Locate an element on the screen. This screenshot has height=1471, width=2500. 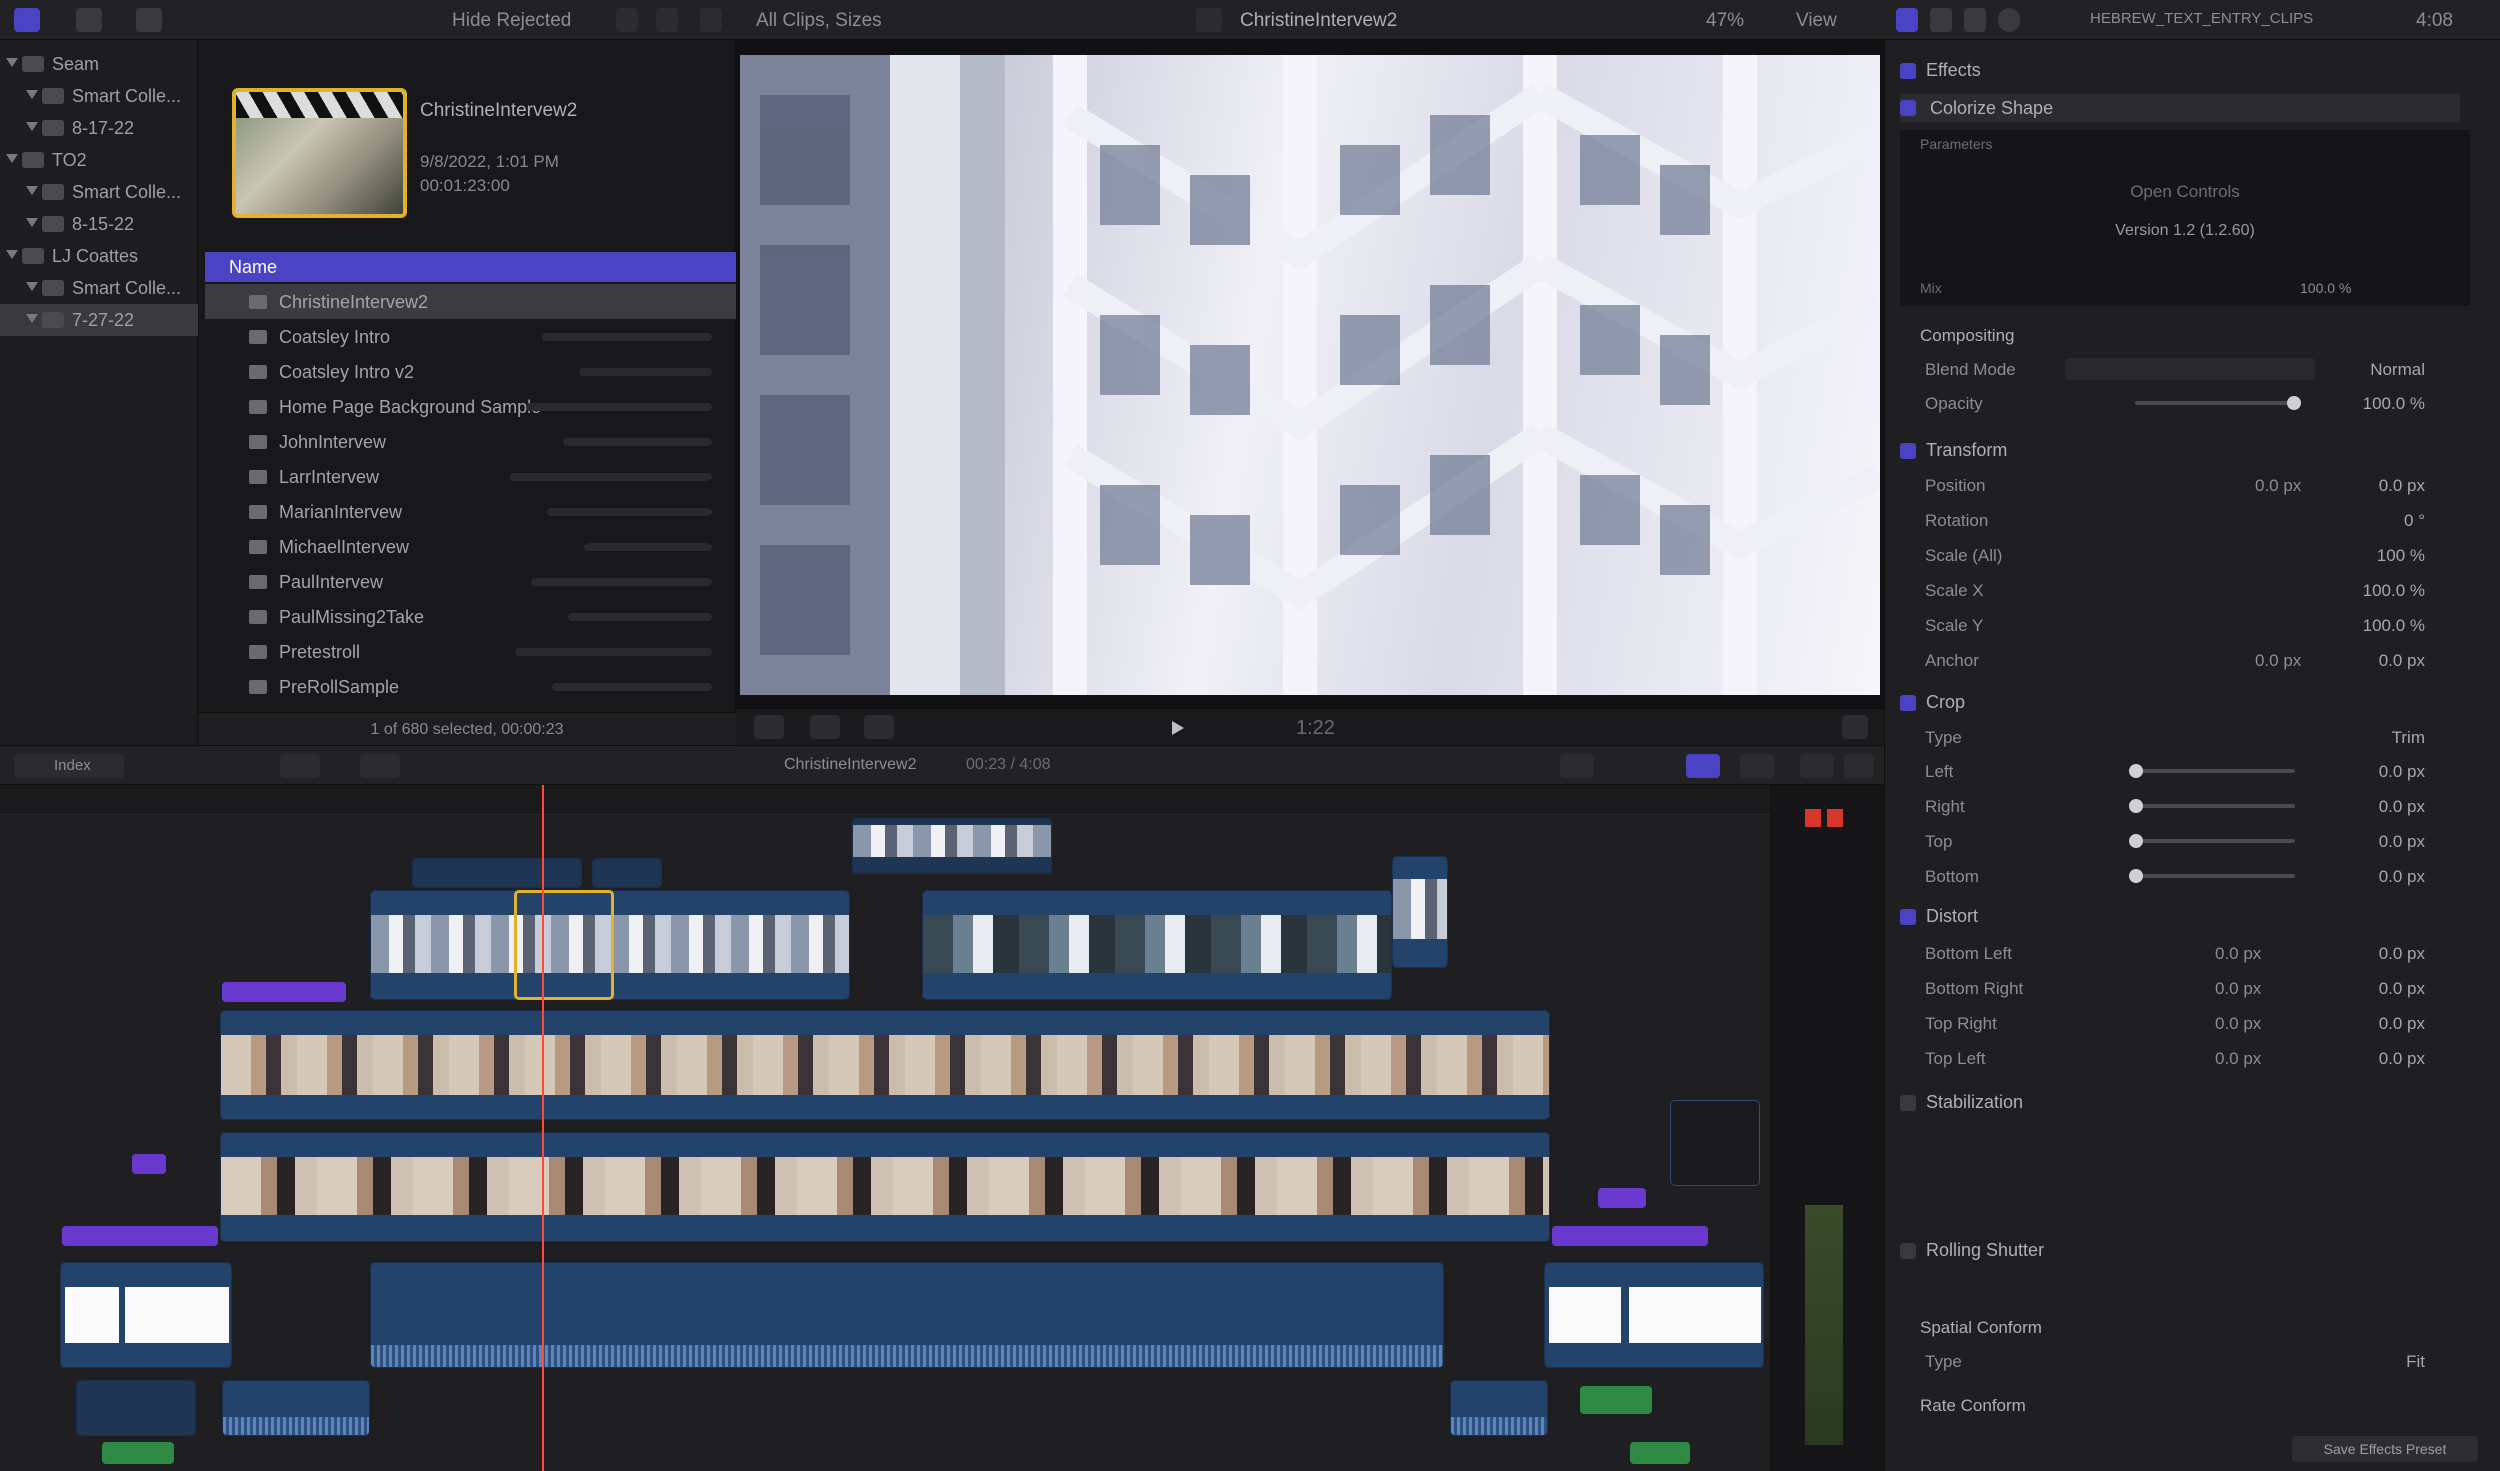
transform-tool-icon is located at coordinates (769, 727).